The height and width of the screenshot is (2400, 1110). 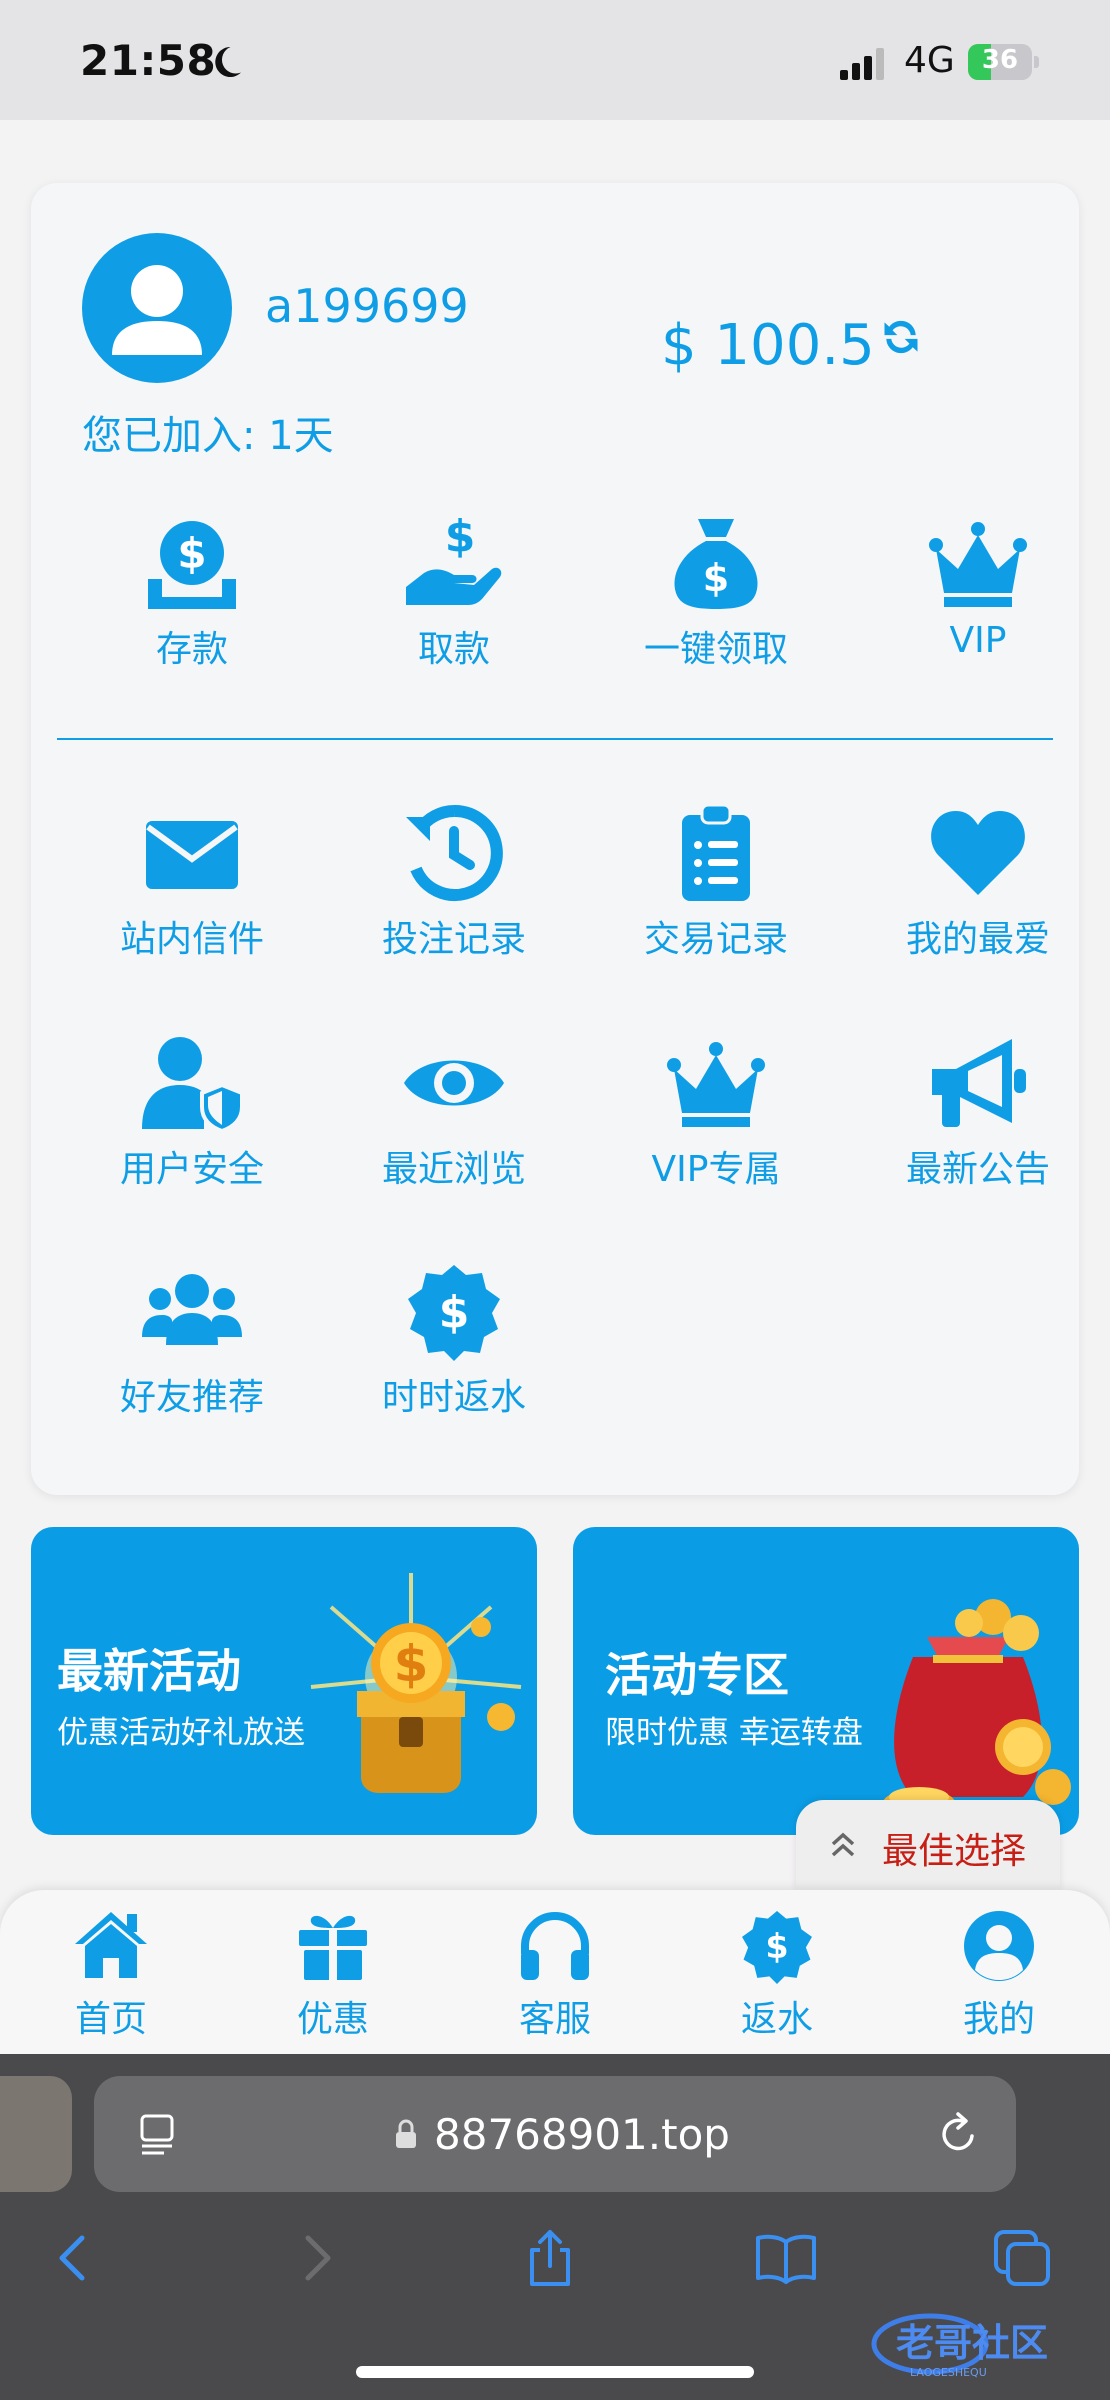 I want to click on watermark-logo: 老哥社区 LAOGESHEQU, so click(x=959, y=2346).